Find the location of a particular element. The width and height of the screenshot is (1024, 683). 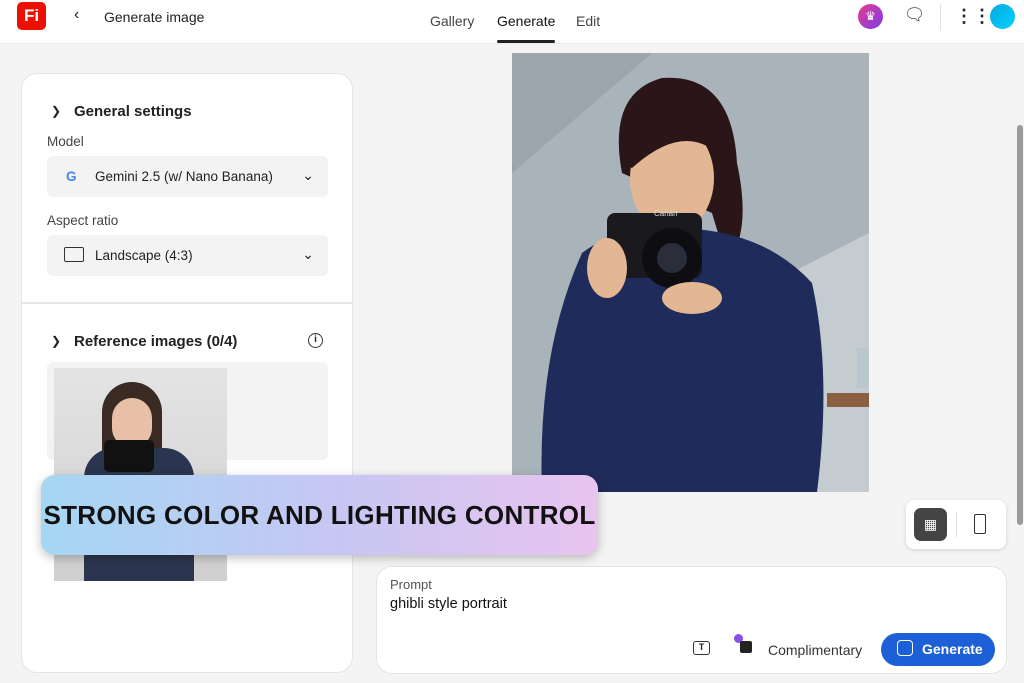

tab-gallery: Gallery is located at coordinates (452, 21).